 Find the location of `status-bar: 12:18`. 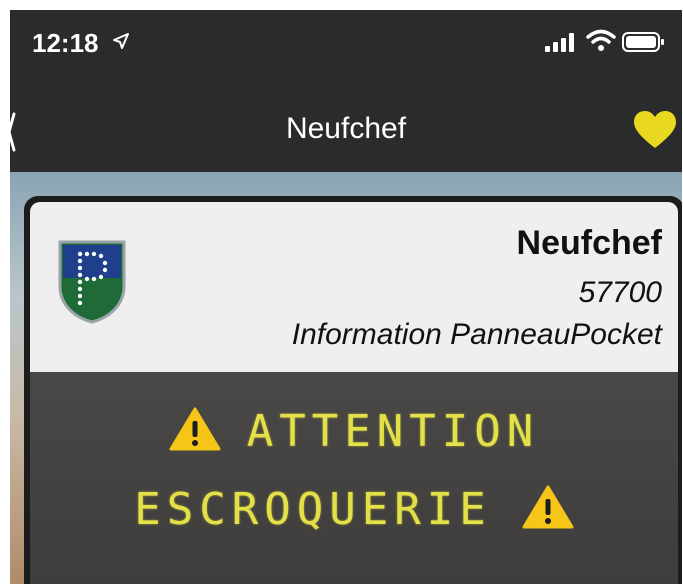

status-bar: 12:18 is located at coordinates (346, 45).